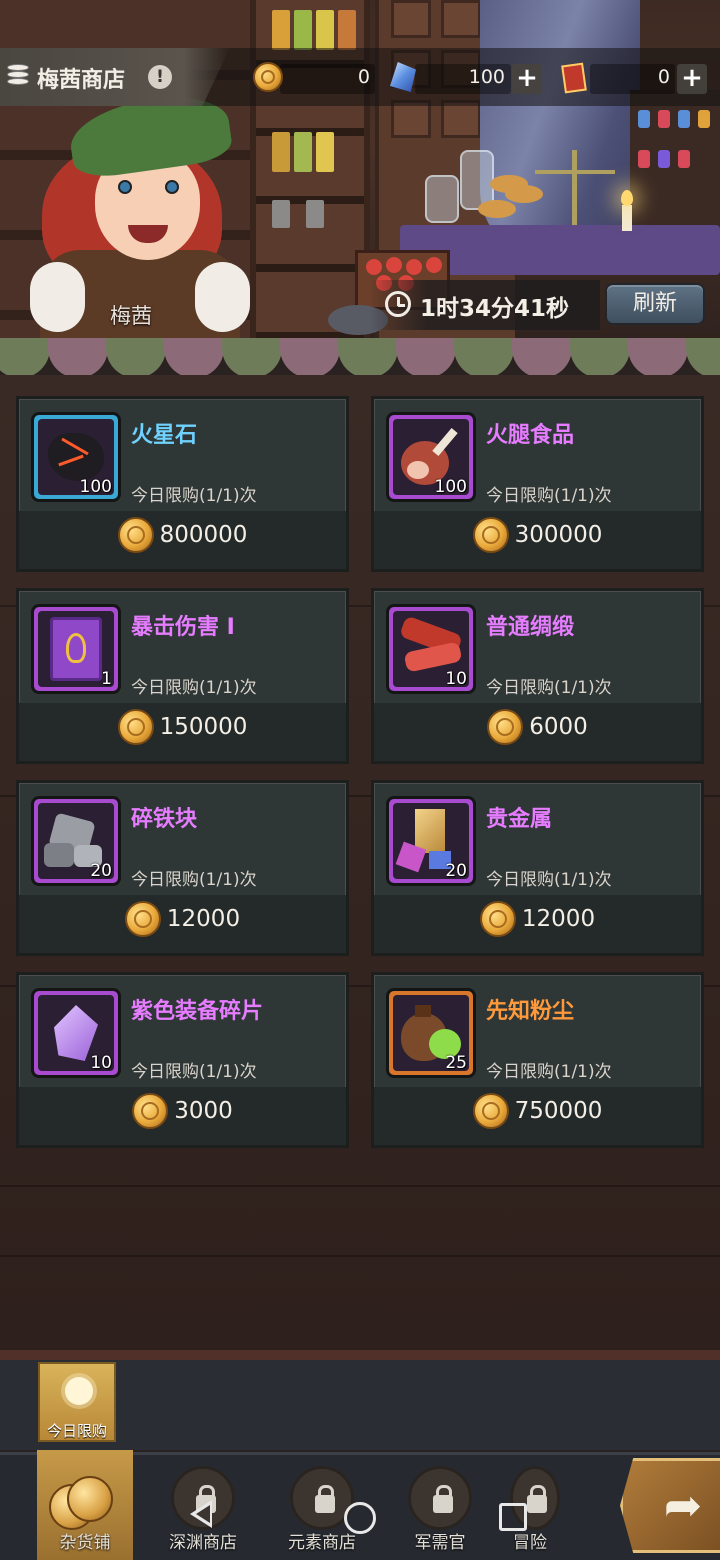 The width and height of the screenshot is (720, 1560). What do you see at coordinates (461, 19) in the screenshot?
I see `drawer` at bounding box center [461, 19].